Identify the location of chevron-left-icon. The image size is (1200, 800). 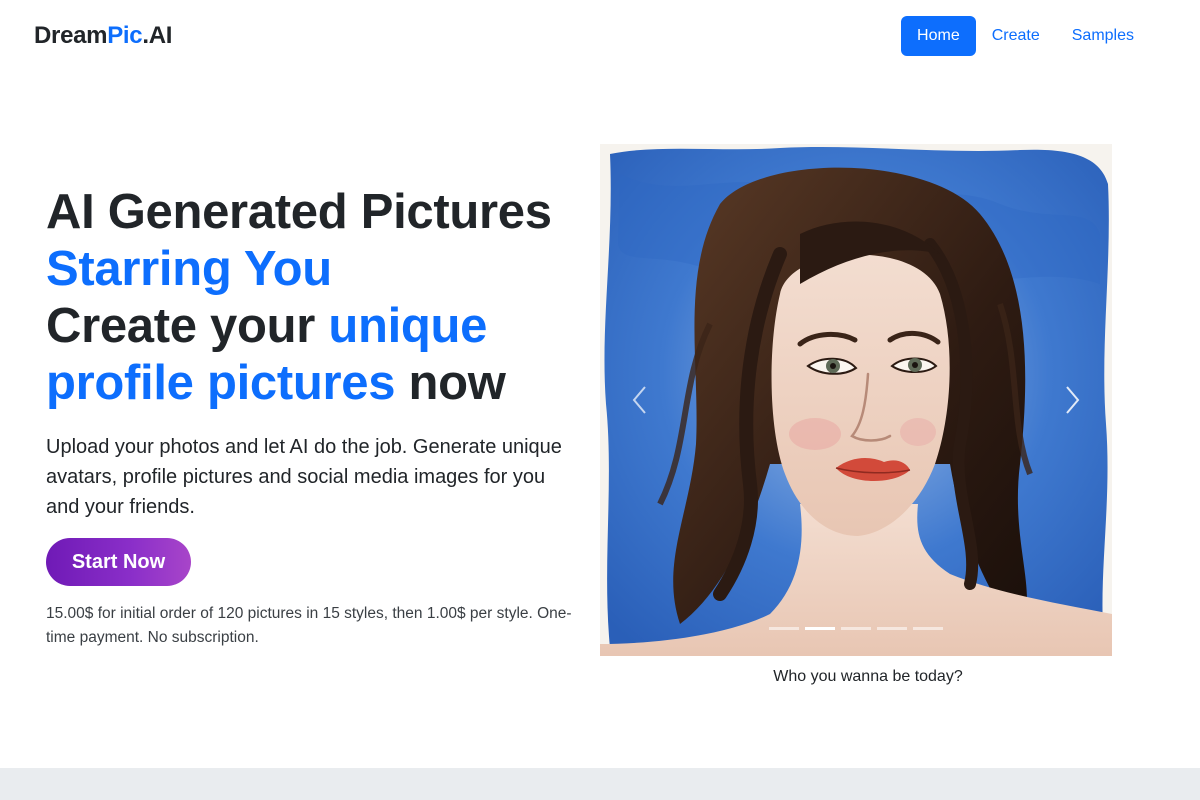
(639, 400).